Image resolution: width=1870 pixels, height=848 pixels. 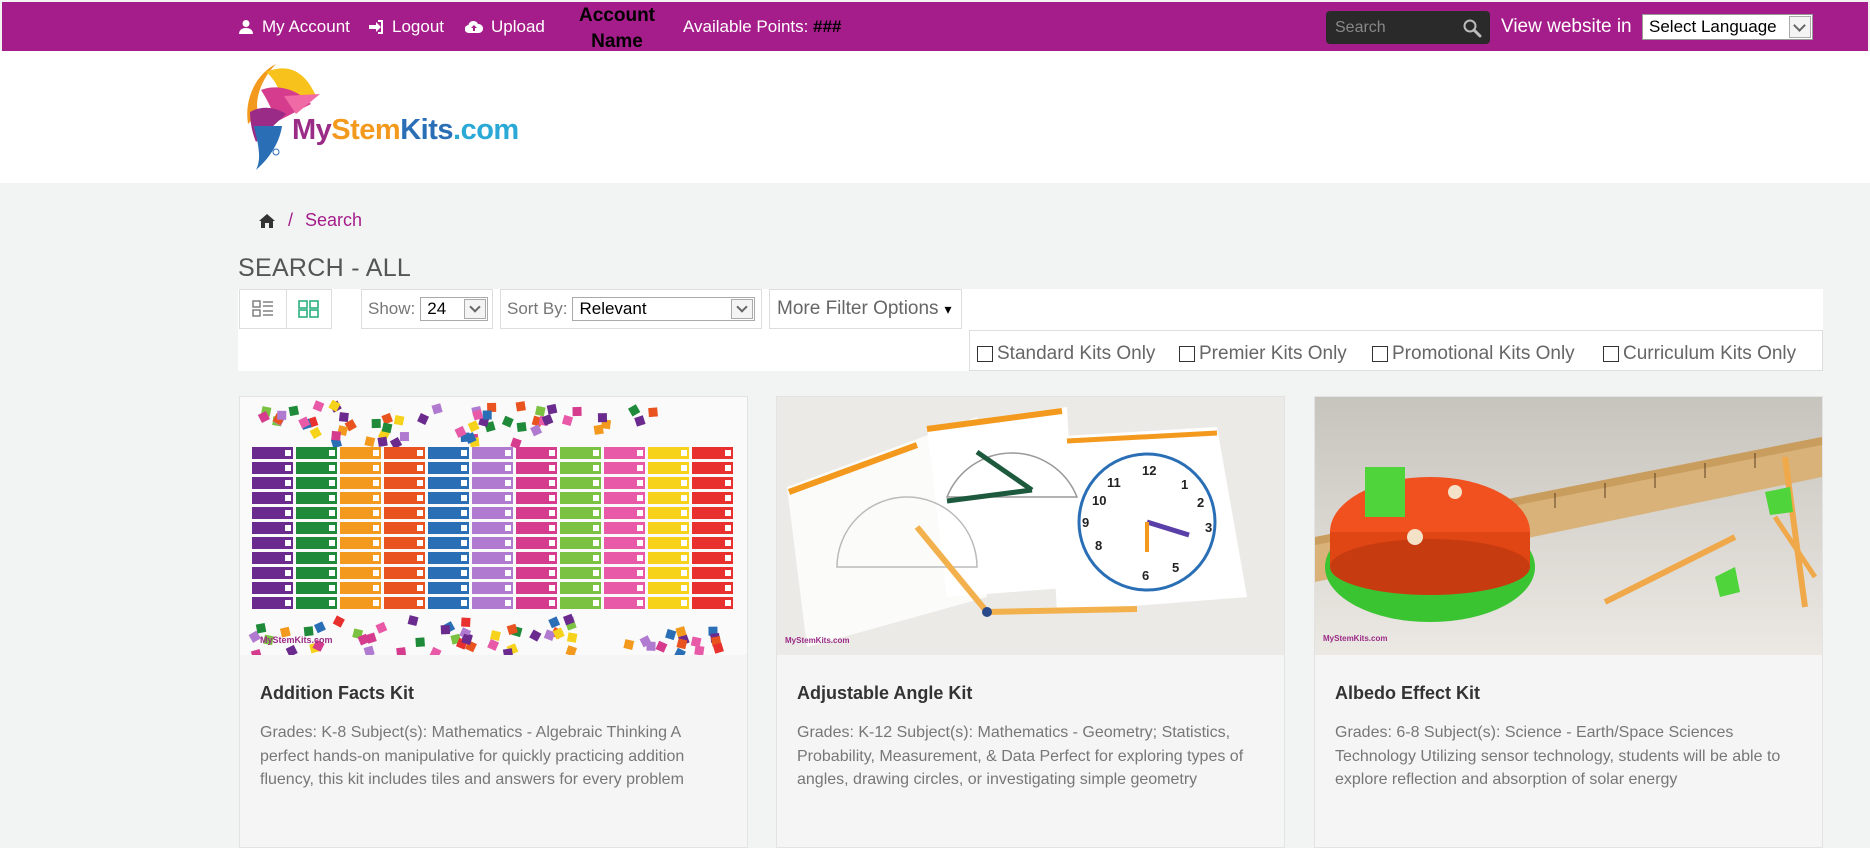 What do you see at coordinates (454, 309) in the screenshot?
I see `show-count-select: 24` at bounding box center [454, 309].